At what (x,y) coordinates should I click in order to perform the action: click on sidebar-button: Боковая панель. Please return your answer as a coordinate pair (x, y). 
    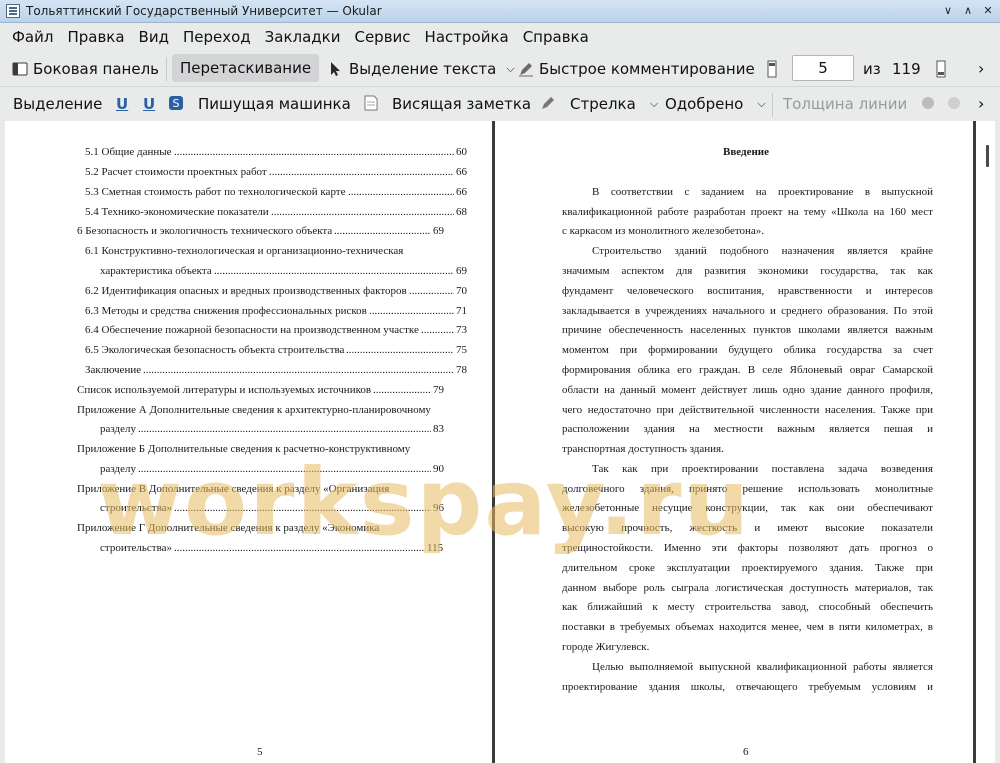
    Looking at the image, I should click on (85, 68).